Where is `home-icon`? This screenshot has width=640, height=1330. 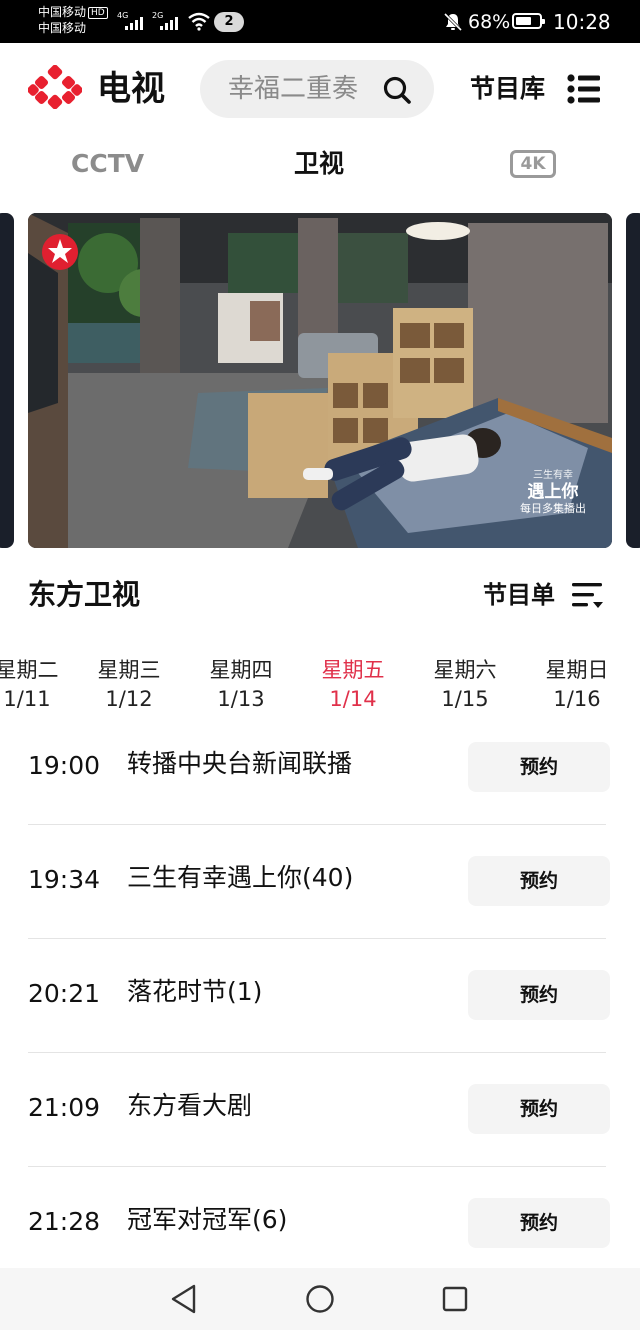 home-icon is located at coordinates (320, 1299).